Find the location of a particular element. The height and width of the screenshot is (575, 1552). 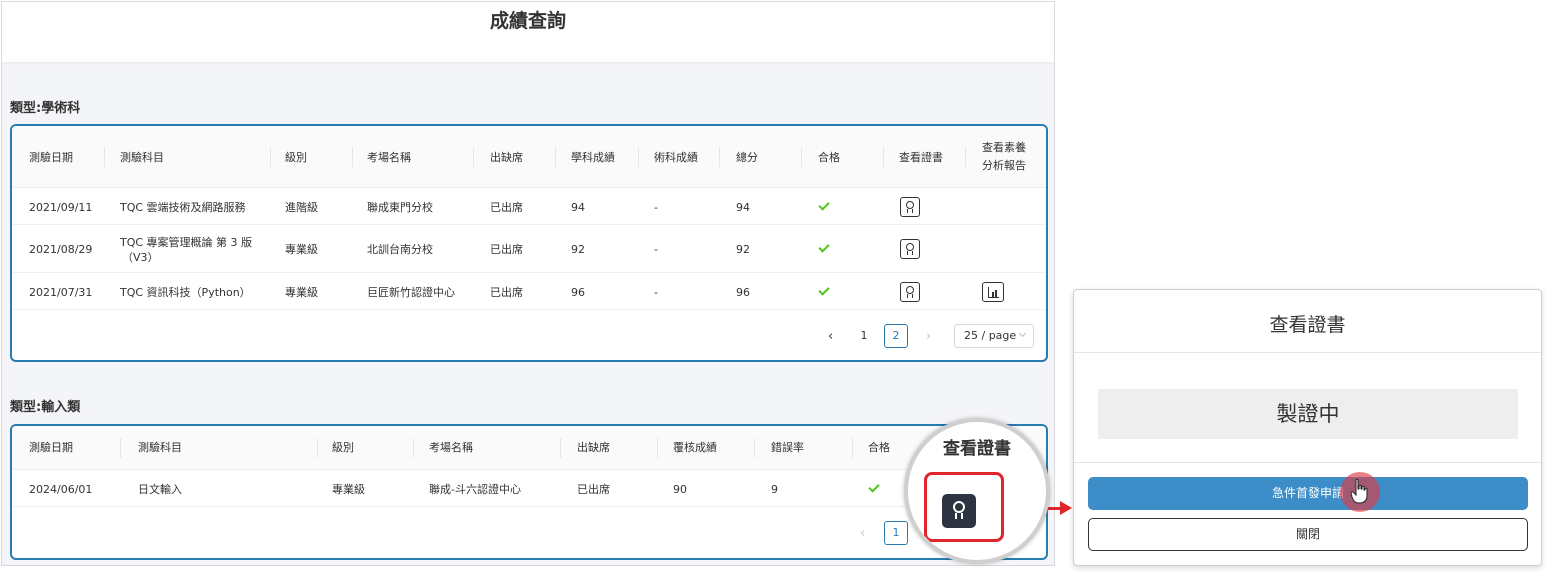

pagination-next: › is located at coordinates (928, 336).